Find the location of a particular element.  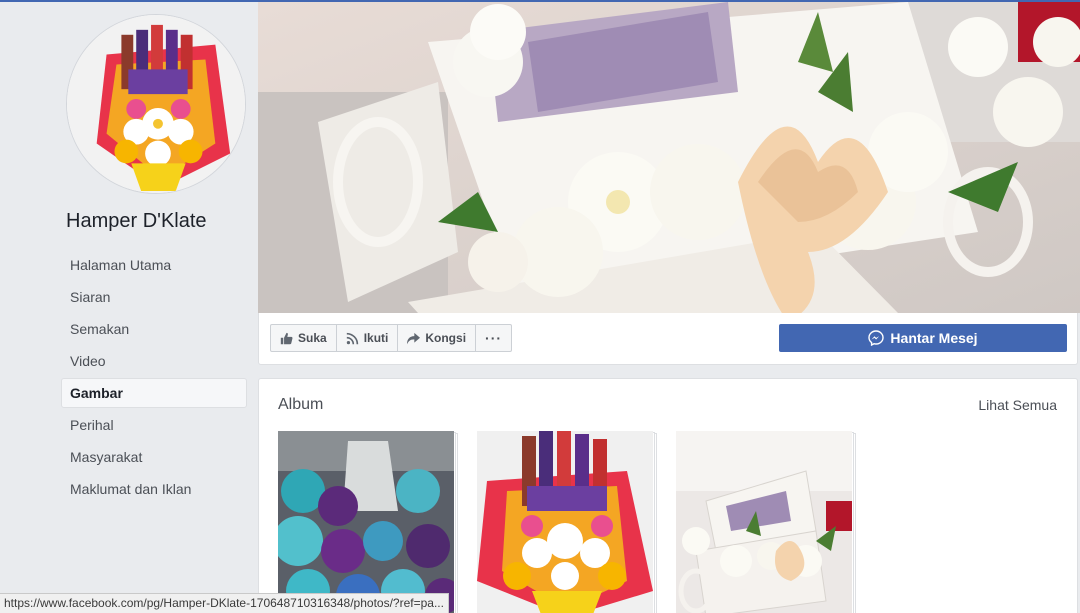

nav-item-gambar: Gambar is located at coordinates (154, 393).